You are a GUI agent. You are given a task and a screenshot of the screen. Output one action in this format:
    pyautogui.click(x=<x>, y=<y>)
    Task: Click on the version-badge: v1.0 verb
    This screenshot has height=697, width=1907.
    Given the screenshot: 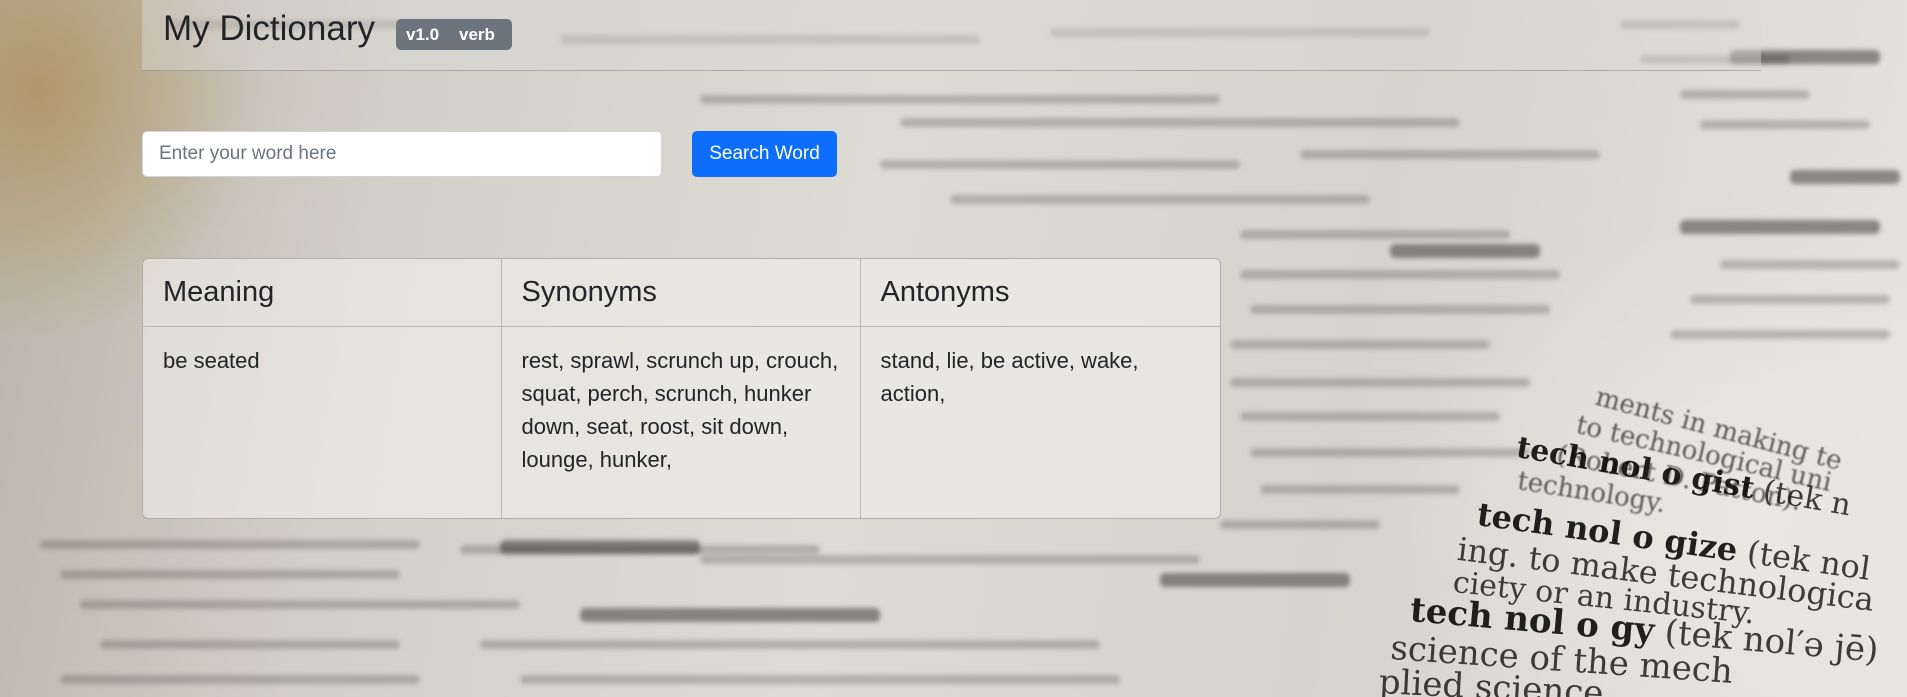 What is the action you would take?
    pyautogui.click(x=454, y=34)
    